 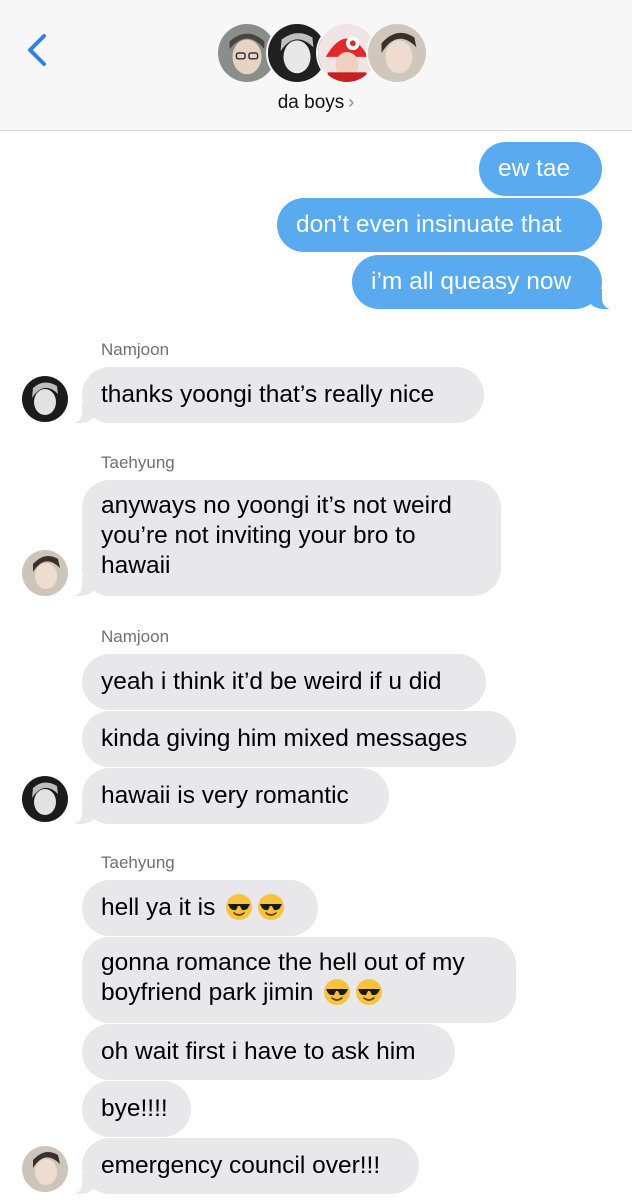 I want to click on group-avatar, so click(x=397, y=53).